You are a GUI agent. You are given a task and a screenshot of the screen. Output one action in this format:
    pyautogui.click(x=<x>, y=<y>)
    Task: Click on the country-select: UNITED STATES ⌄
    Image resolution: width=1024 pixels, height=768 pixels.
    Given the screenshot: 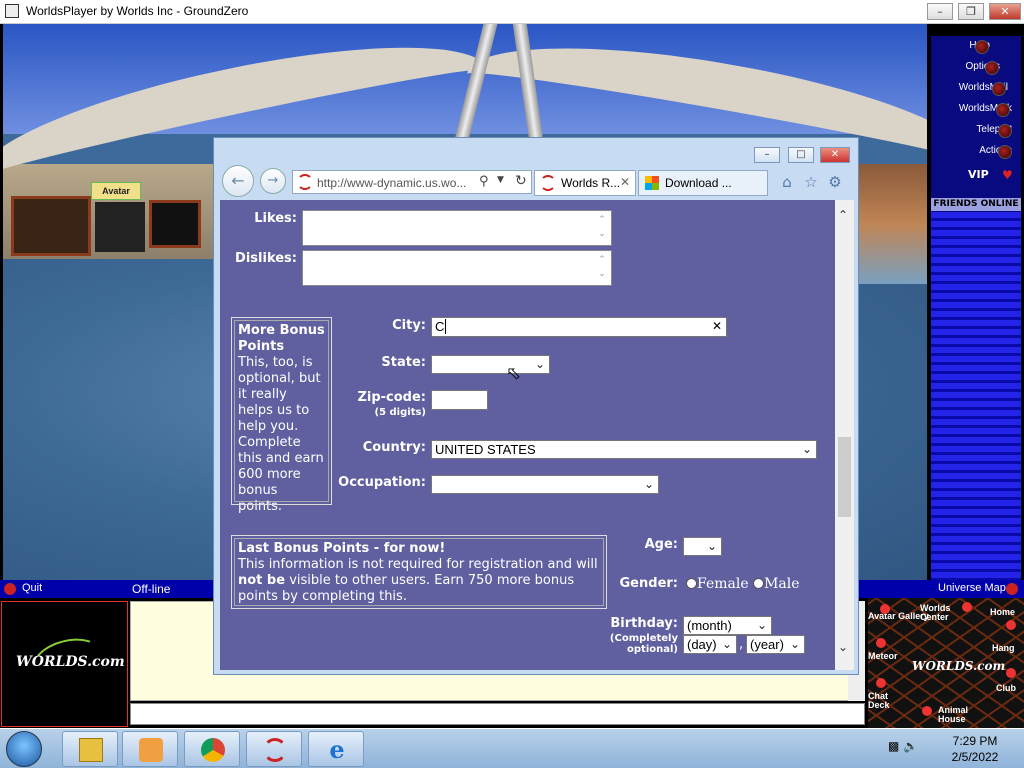 What is the action you would take?
    pyautogui.click(x=624, y=449)
    